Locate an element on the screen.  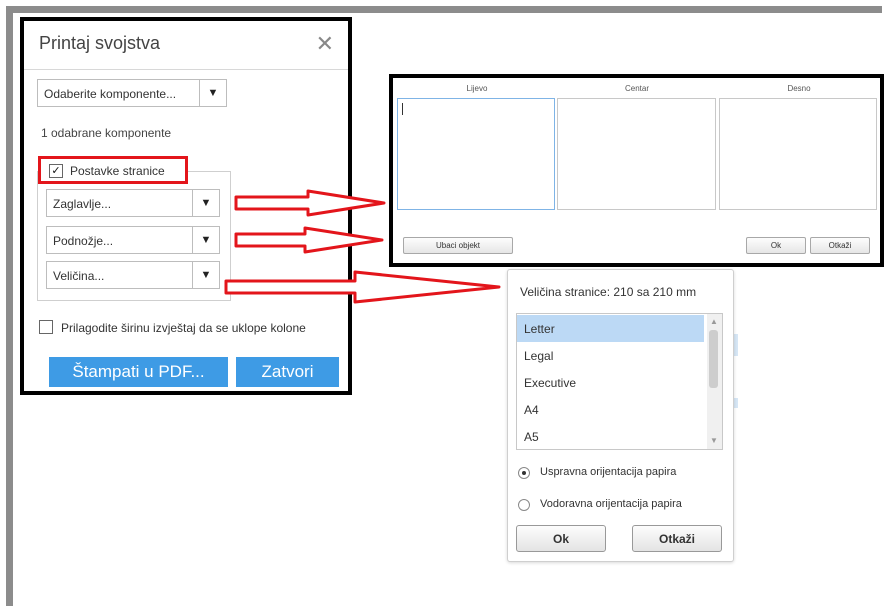
arrow-header is located at coordinates (310, 203).